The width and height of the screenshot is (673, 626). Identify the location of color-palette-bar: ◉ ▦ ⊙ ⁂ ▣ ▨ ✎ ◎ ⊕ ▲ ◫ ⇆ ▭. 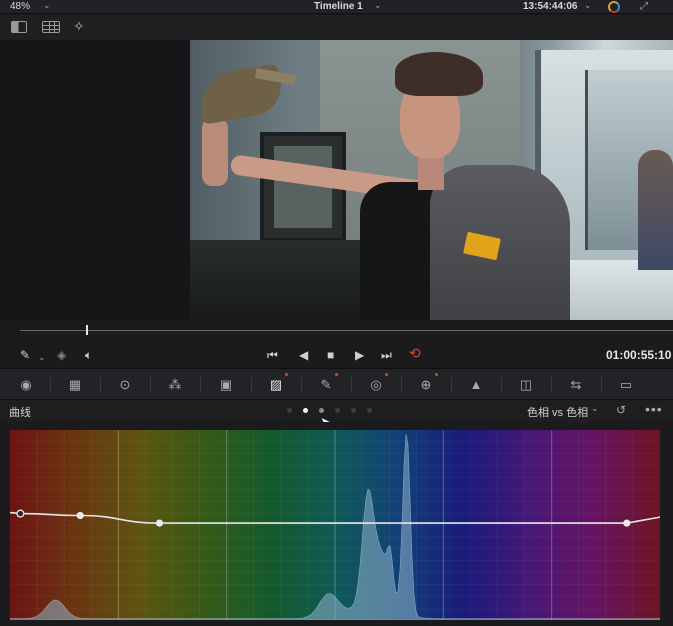
(336, 384).